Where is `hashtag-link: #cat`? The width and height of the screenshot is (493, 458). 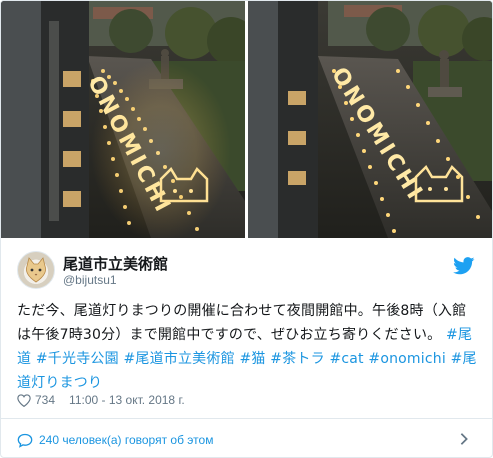
hashtag-link: #cat is located at coordinates (346, 359).